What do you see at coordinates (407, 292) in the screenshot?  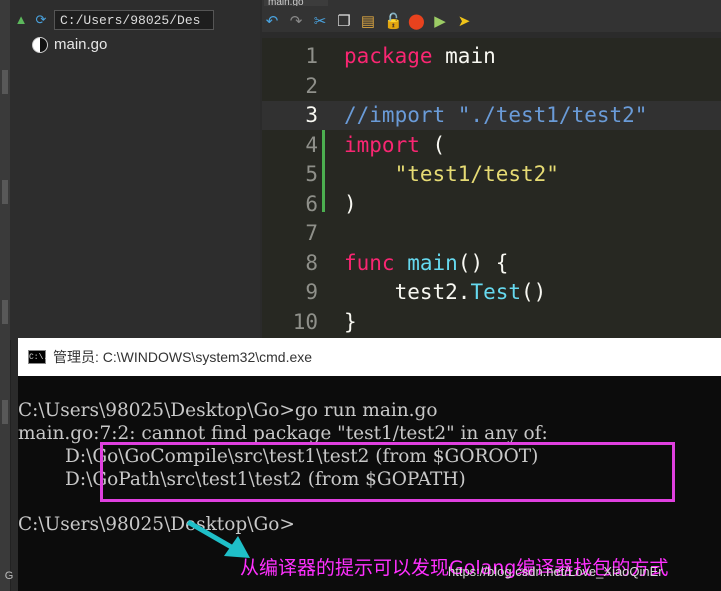 I see `code-token: test2.` at bounding box center [407, 292].